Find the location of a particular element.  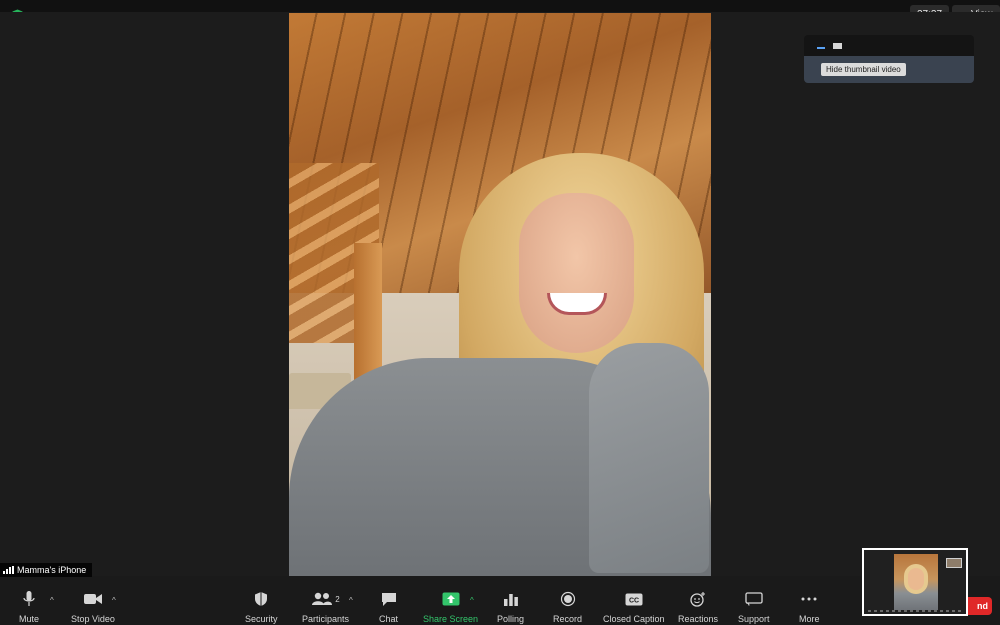

closed-caption-button: CC Closed Caption is located at coordinates (634, 606).